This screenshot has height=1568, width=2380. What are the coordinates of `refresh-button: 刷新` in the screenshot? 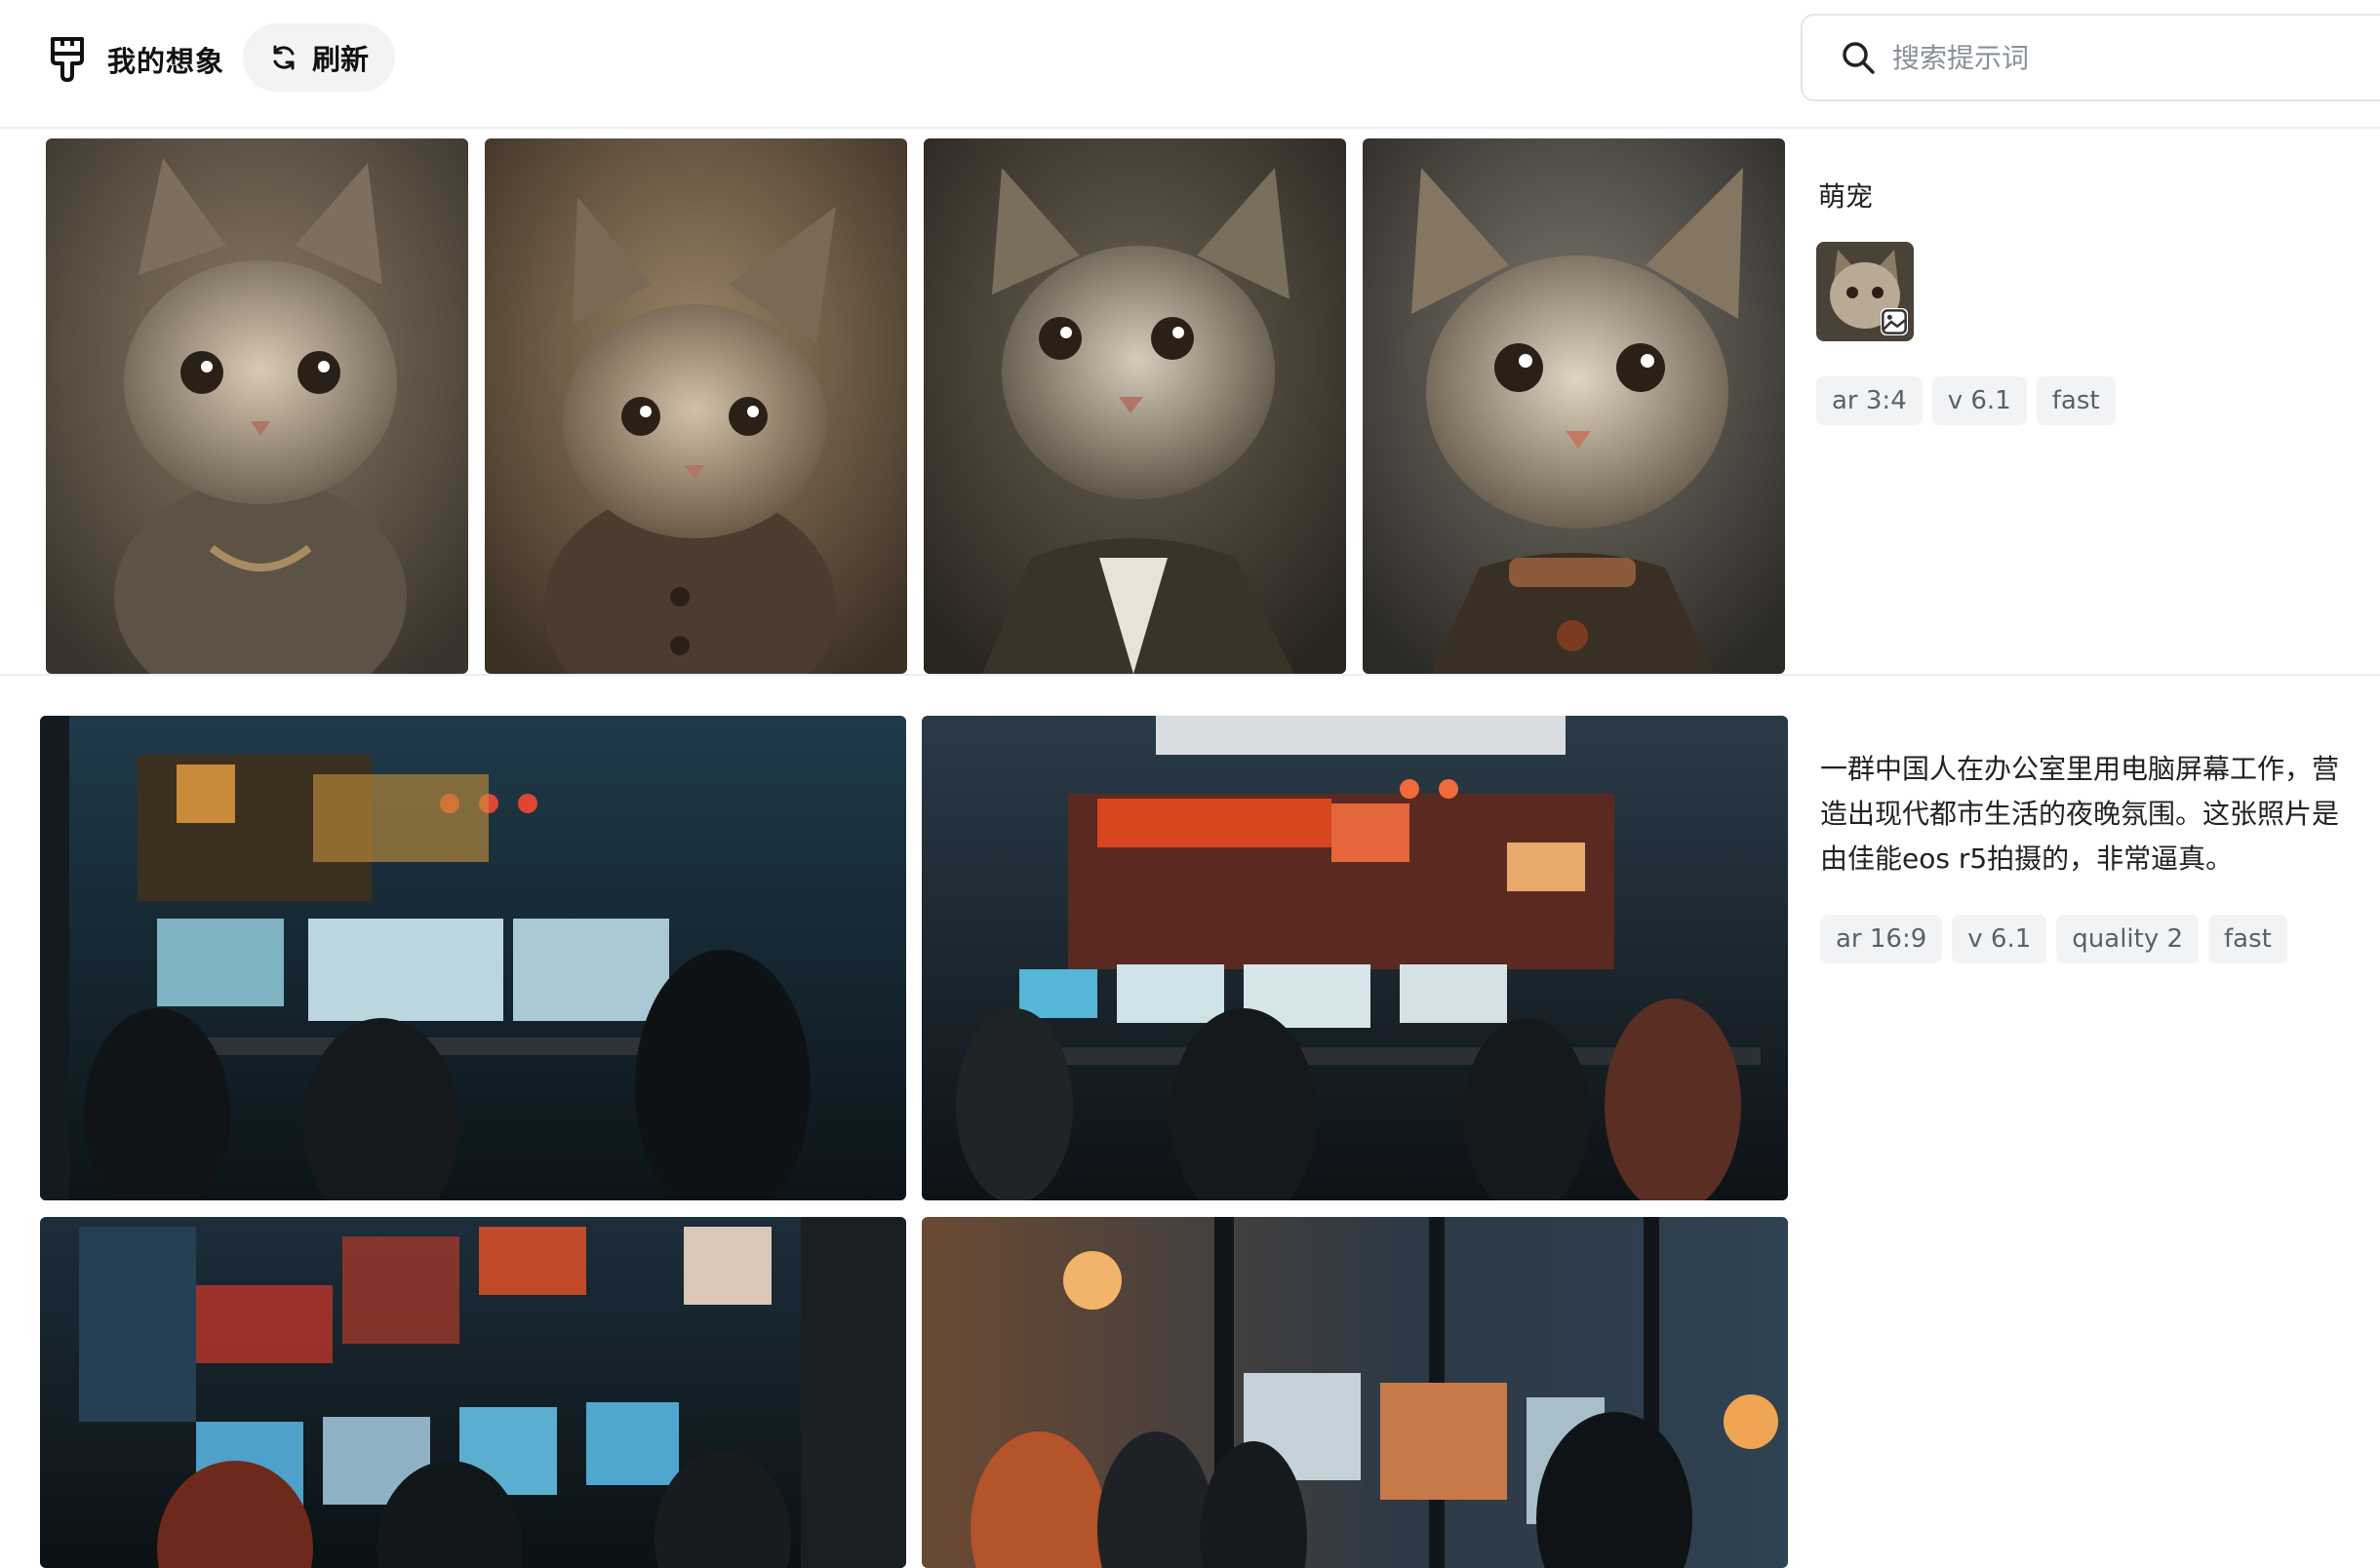 It's located at (319, 57).